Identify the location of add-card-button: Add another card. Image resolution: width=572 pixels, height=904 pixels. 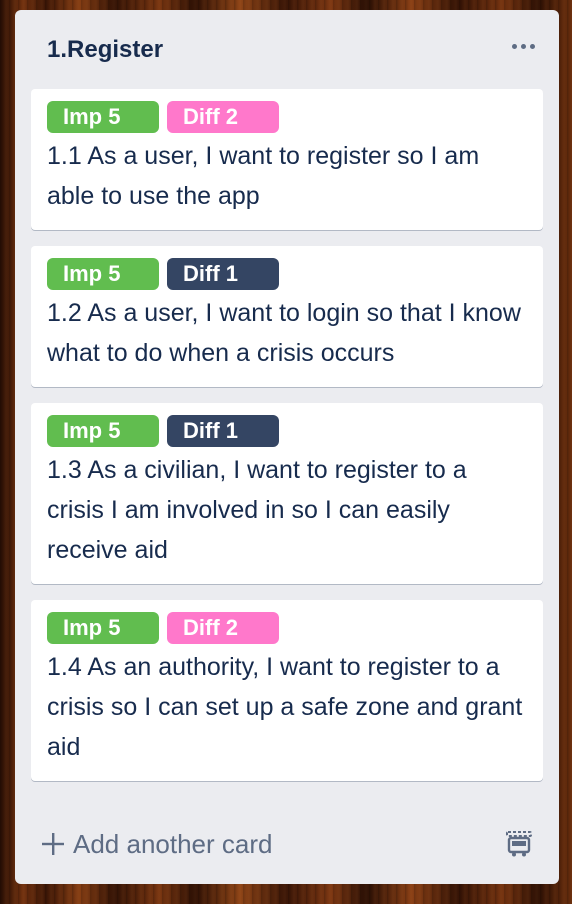
(151, 844).